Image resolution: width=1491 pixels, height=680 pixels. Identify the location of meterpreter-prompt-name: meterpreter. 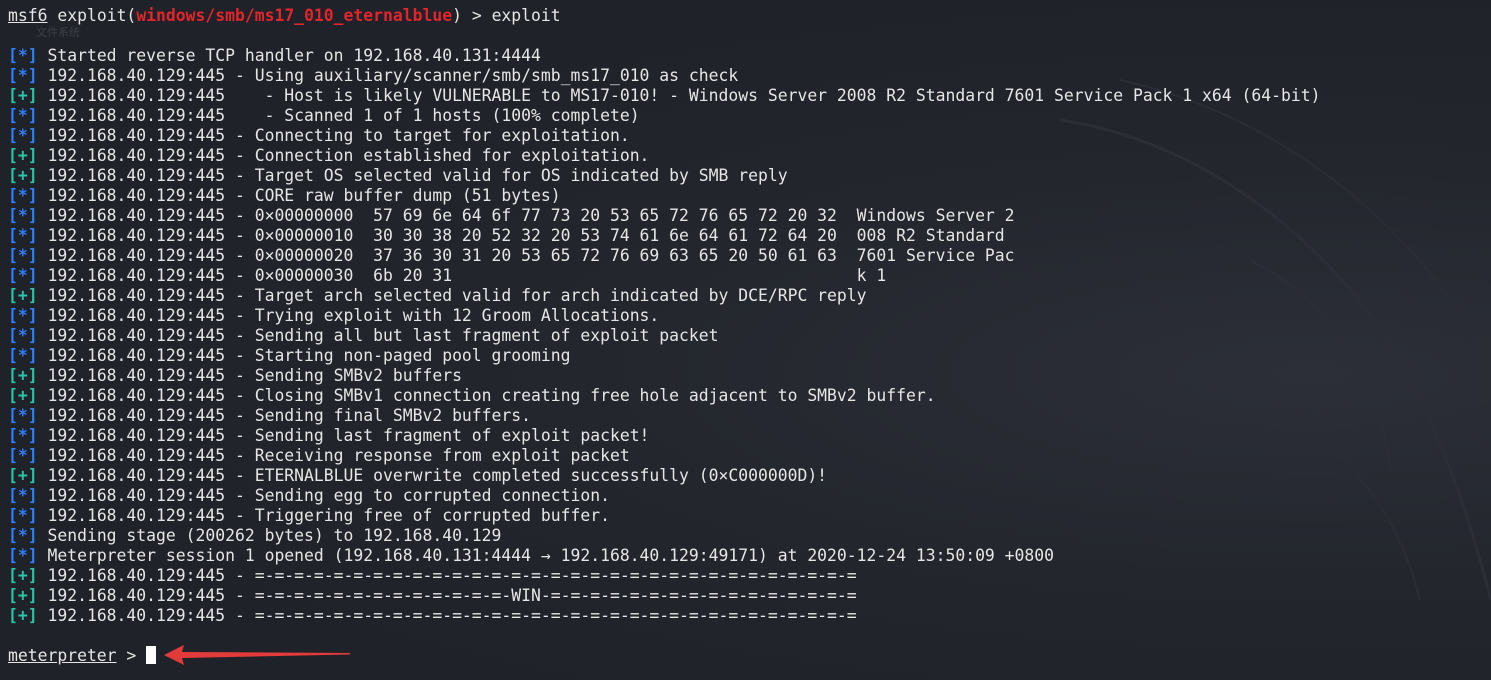
(62, 655).